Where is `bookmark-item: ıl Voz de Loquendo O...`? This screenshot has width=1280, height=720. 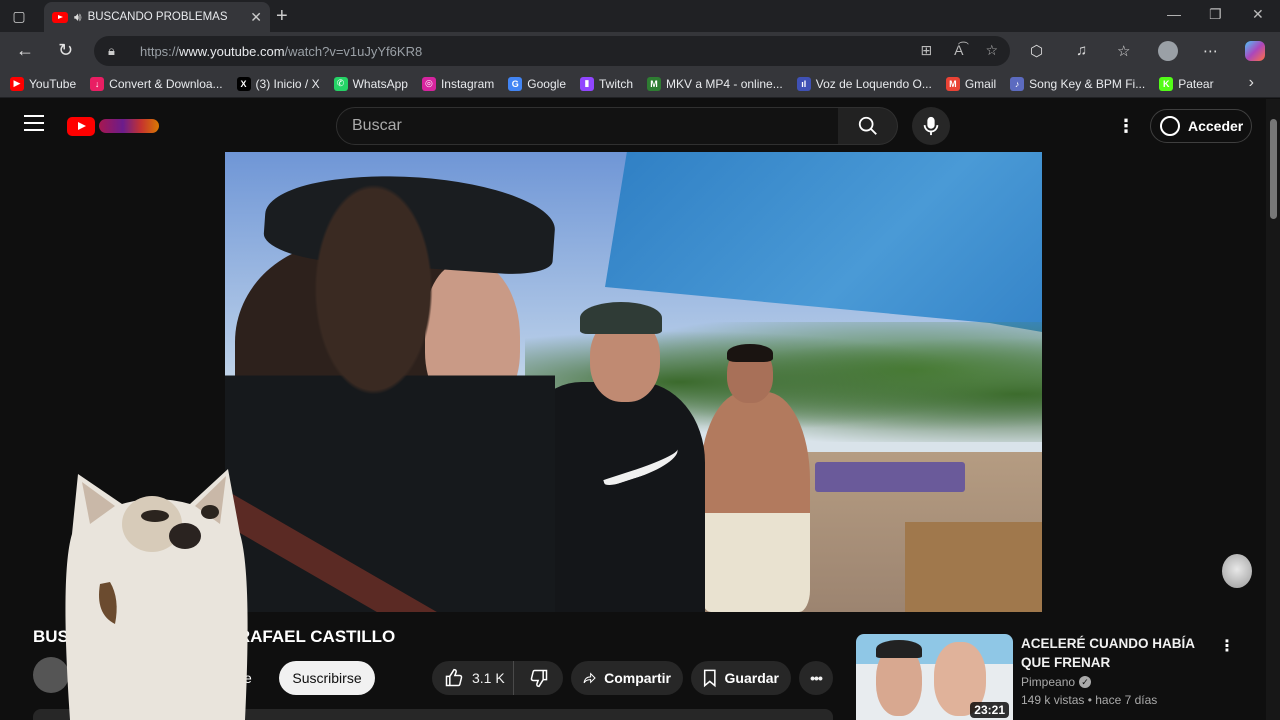
bookmark-item: ıl Voz de Loquendo O... is located at coordinates (864, 83).